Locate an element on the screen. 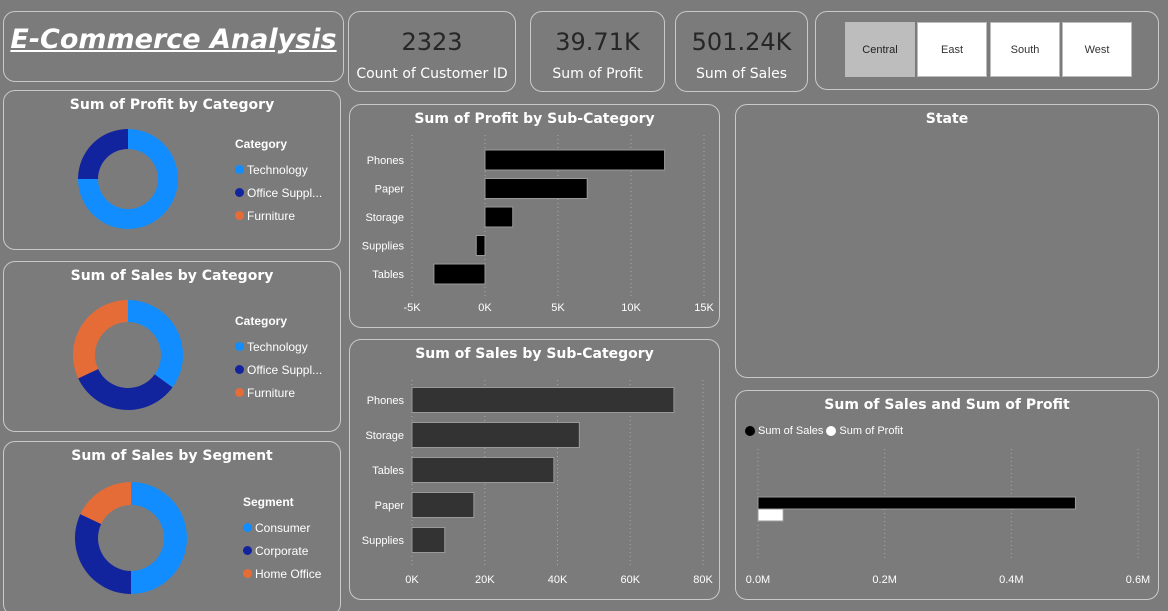  tick-label: -5K is located at coordinates (412, 308).